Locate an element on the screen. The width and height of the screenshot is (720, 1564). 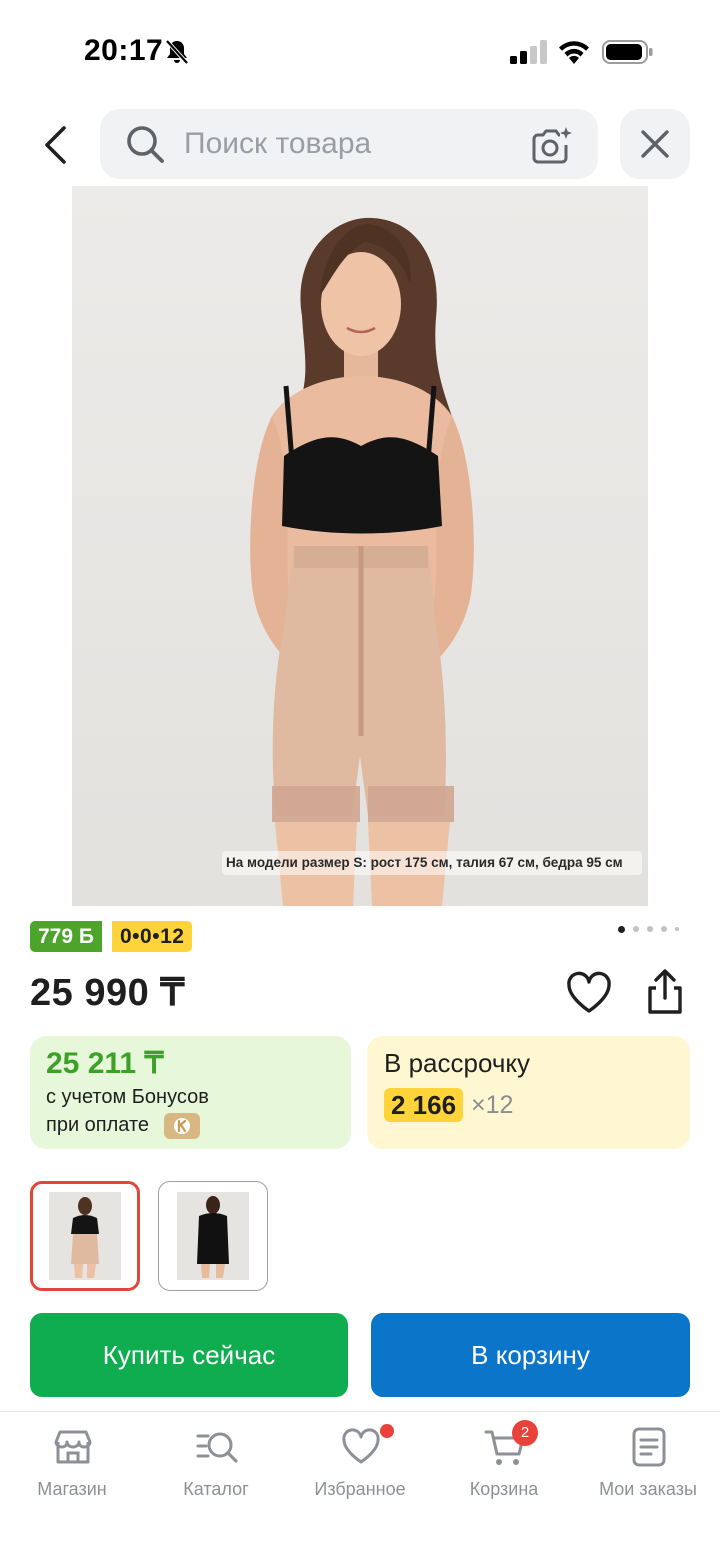
nav-label: Каталог is located at coordinates (216, 1489).